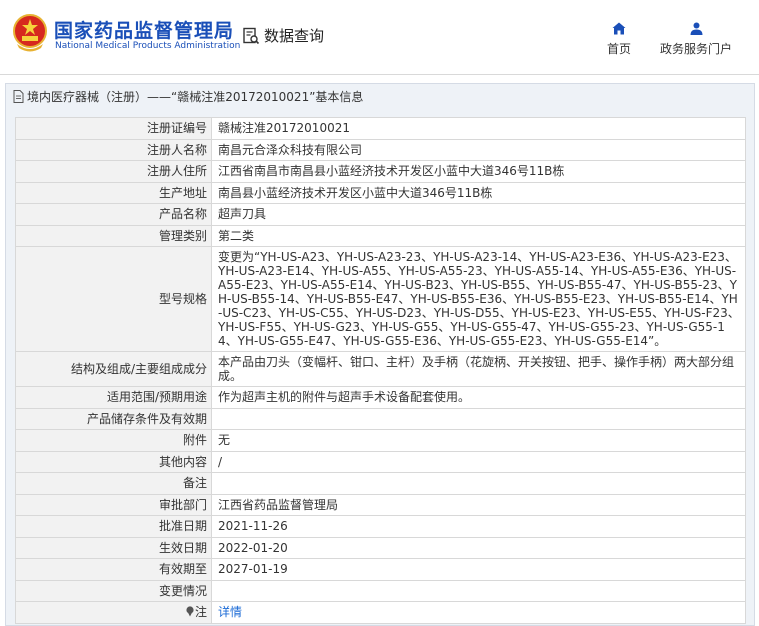 Image resolution: width=759 pixels, height=626 pixels. I want to click on field-label: 注册证编号, so click(113, 128).